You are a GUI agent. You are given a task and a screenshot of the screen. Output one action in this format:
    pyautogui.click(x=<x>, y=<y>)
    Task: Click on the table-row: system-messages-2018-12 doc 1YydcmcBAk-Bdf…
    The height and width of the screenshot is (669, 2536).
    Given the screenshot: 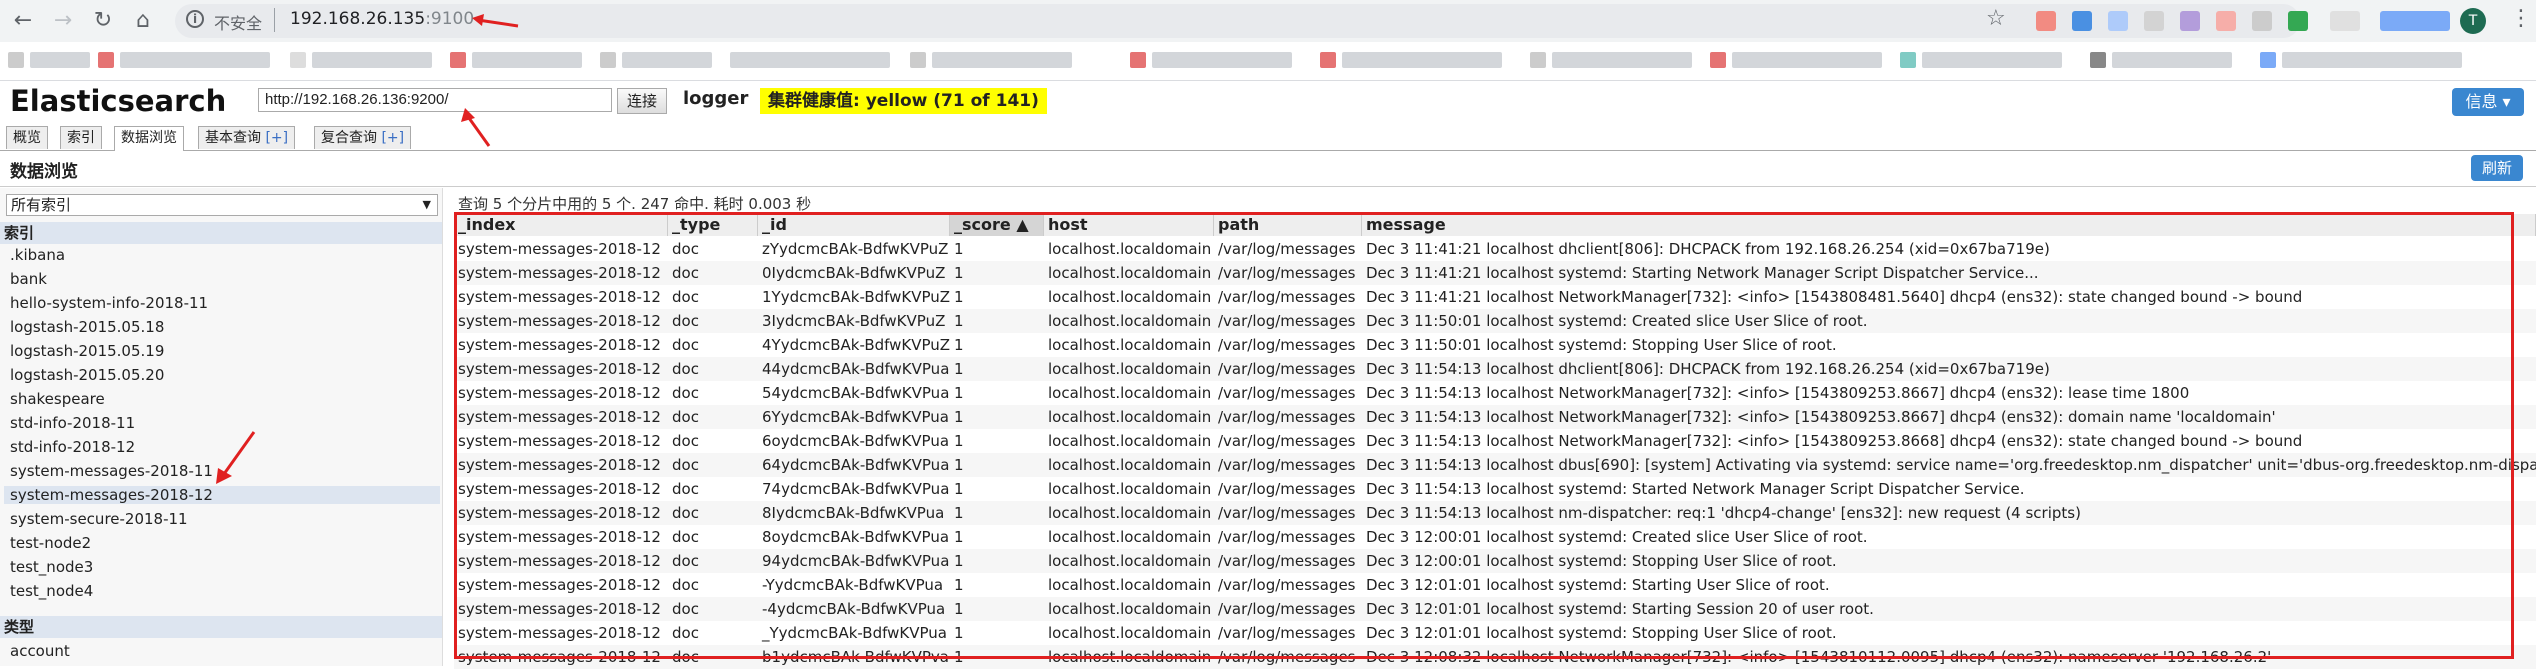 What is the action you would take?
    pyautogui.click(x=1495, y=297)
    